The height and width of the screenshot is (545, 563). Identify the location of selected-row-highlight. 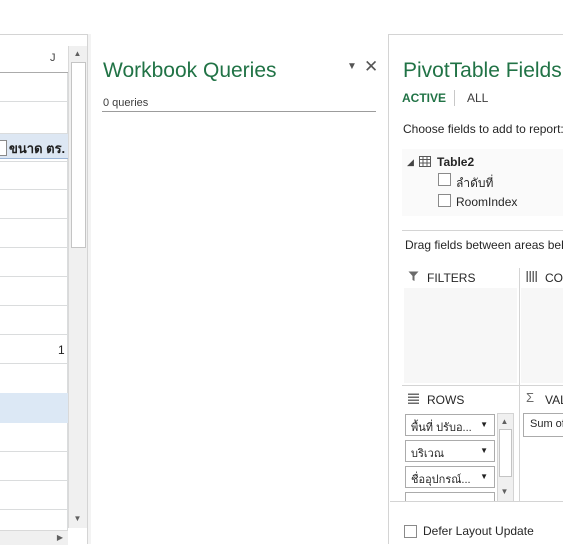
(34, 408).